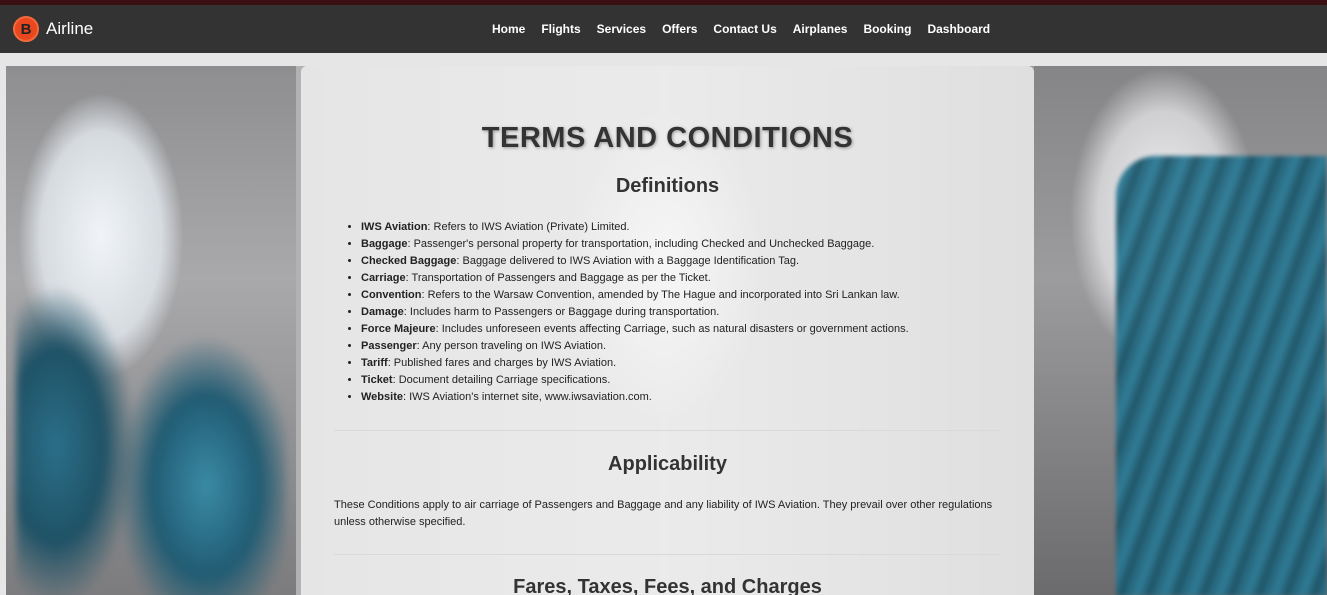 This screenshot has height=595, width=1327. Describe the element at coordinates (70, 28) in the screenshot. I see `brand-name: Airline` at that location.